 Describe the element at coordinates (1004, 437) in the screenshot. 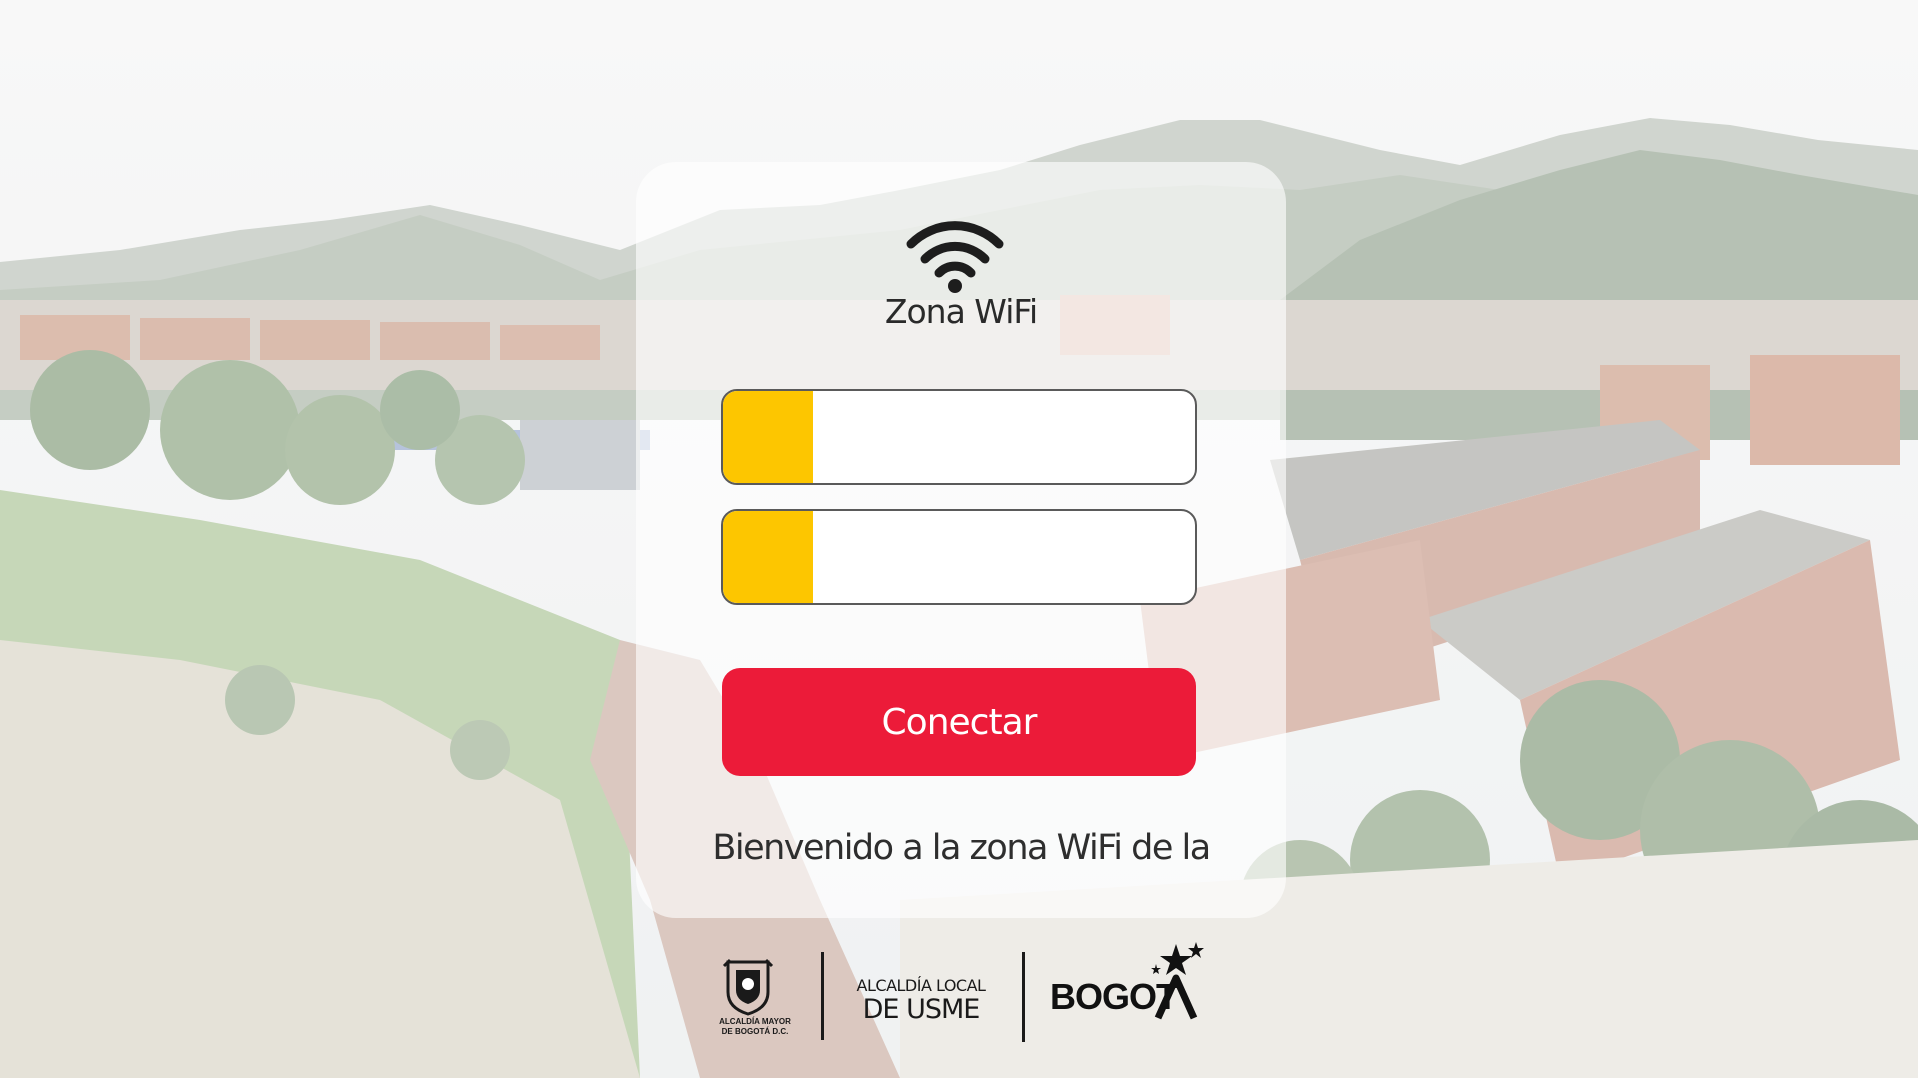

I see `username-input` at that location.